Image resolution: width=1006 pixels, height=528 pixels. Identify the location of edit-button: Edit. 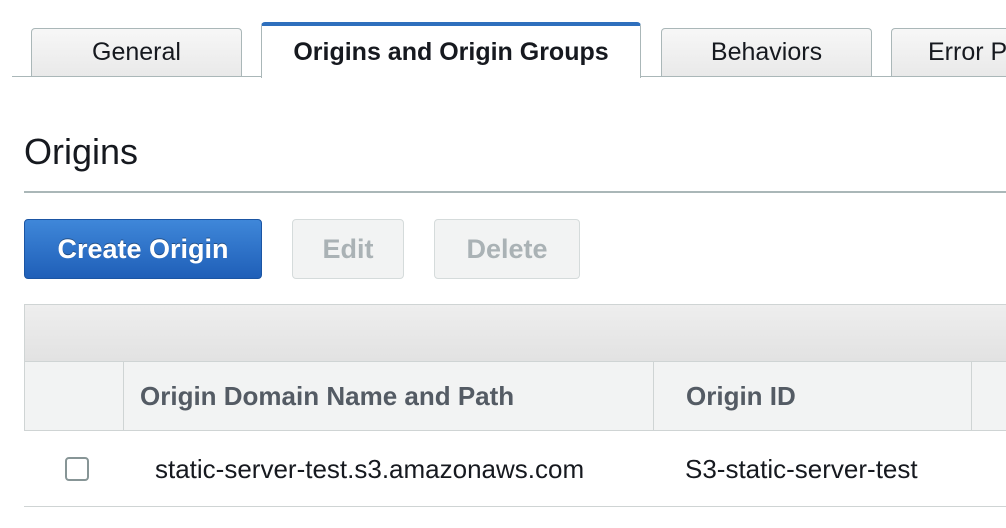
(348, 249).